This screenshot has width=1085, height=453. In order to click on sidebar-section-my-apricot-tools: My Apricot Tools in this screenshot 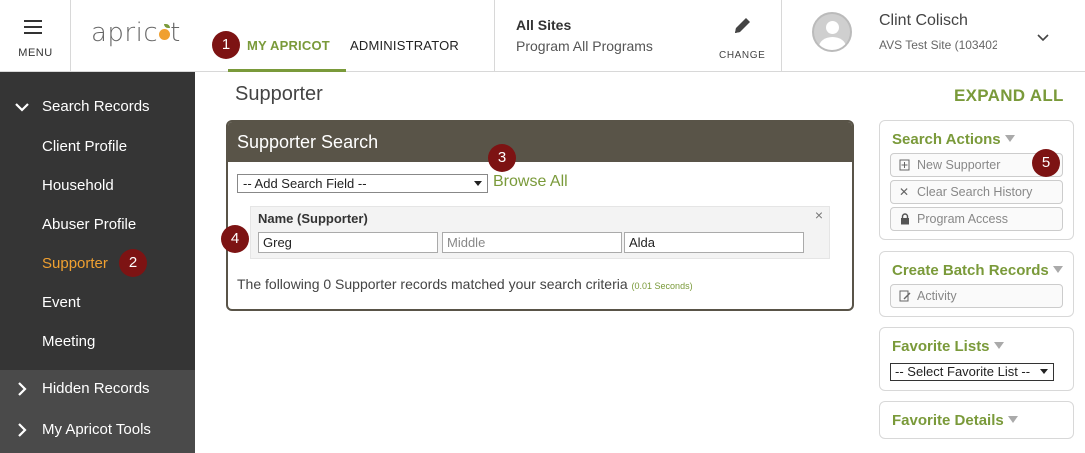, I will do `click(97, 431)`.